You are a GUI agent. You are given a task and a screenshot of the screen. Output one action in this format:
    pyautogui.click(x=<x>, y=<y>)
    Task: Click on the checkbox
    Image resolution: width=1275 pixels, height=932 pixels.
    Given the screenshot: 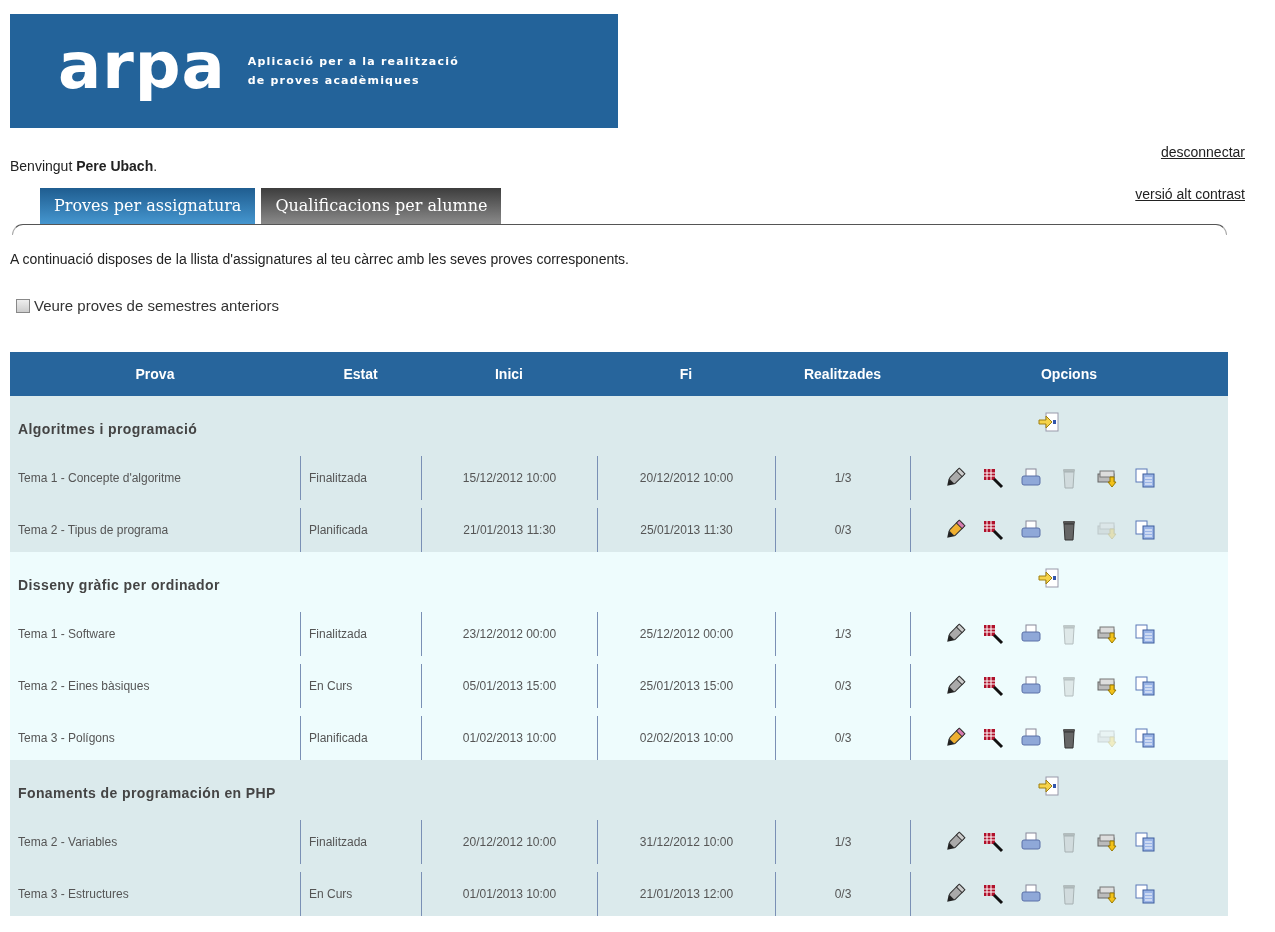 What is the action you would take?
    pyautogui.click(x=23, y=305)
    